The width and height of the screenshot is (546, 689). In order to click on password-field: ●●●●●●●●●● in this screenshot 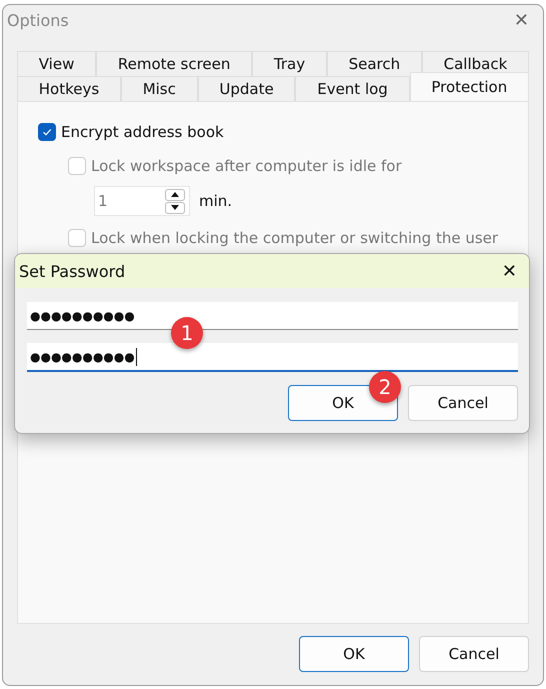, I will do `click(272, 357)`.